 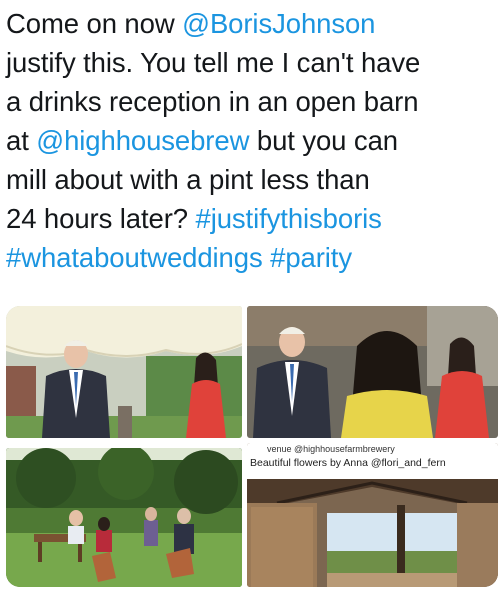 What do you see at coordinates (311, 257) in the screenshot?
I see `hashtag-link: #parity` at bounding box center [311, 257].